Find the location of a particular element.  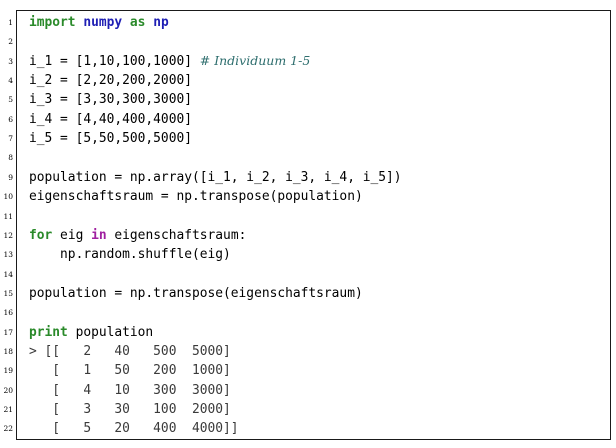

console-output: [ 4 10 300 3000] is located at coordinates (130, 390).